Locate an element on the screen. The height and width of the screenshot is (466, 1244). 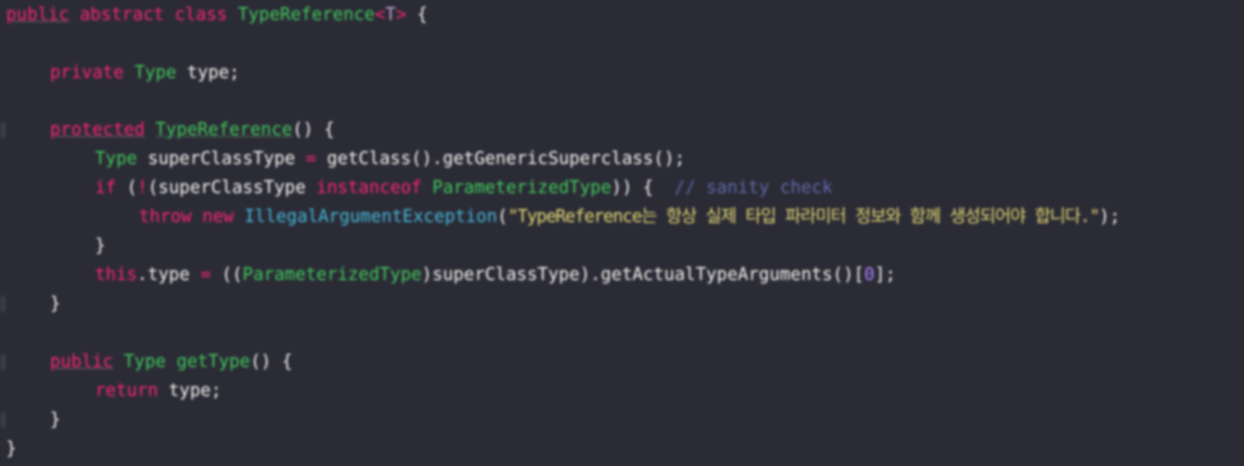
keyword-class: class is located at coordinates (201, 15).